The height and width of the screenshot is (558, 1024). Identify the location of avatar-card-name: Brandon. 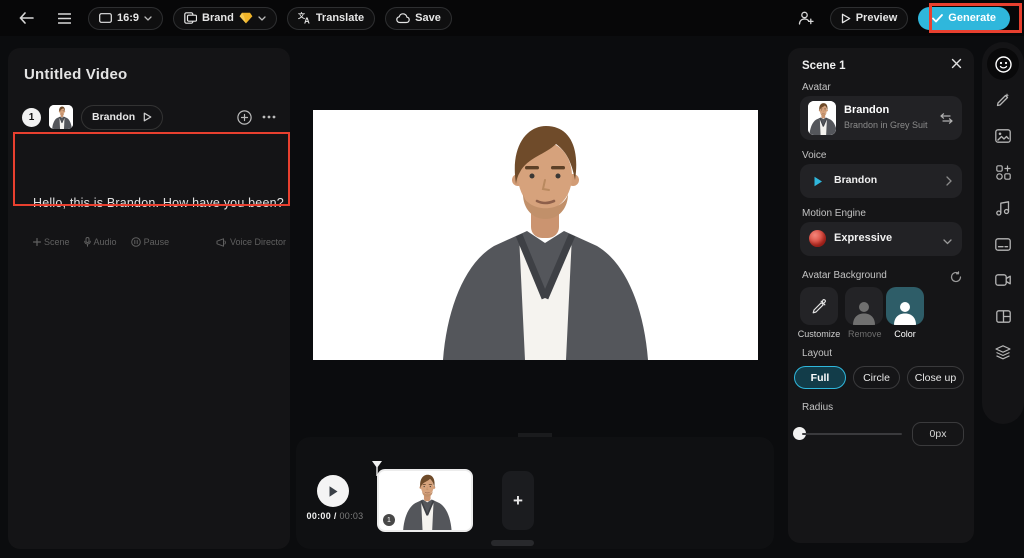
(867, 110).